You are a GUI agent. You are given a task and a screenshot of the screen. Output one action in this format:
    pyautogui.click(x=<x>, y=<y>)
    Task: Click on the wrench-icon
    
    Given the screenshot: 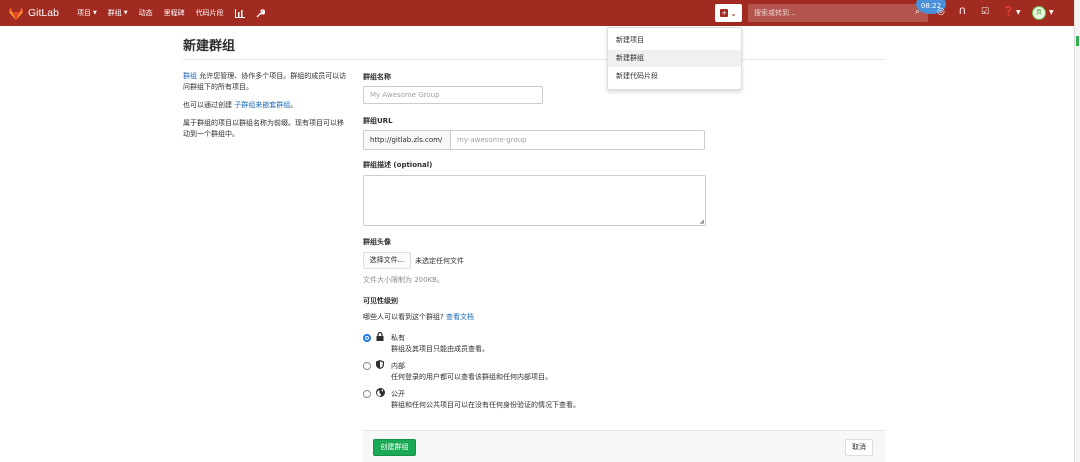 What is the action you would take?
    pyautogui.click(x=260, y=13)
    